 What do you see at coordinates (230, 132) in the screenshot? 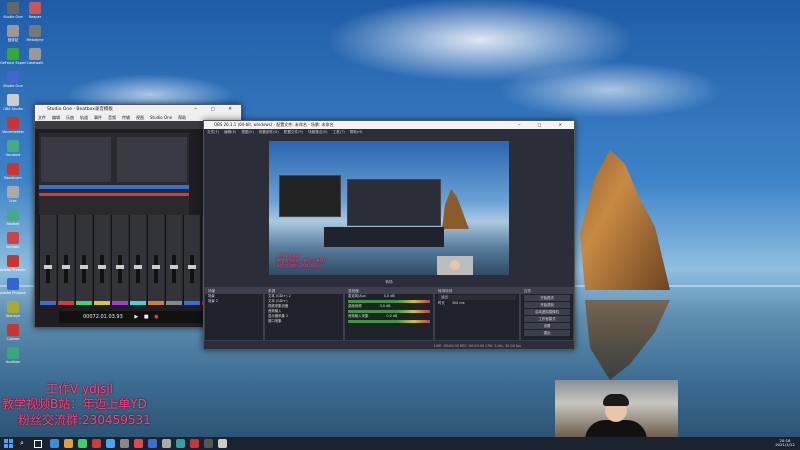
I see `obs-menu-item: 编辑(E)` at bounding box center [230, 132].